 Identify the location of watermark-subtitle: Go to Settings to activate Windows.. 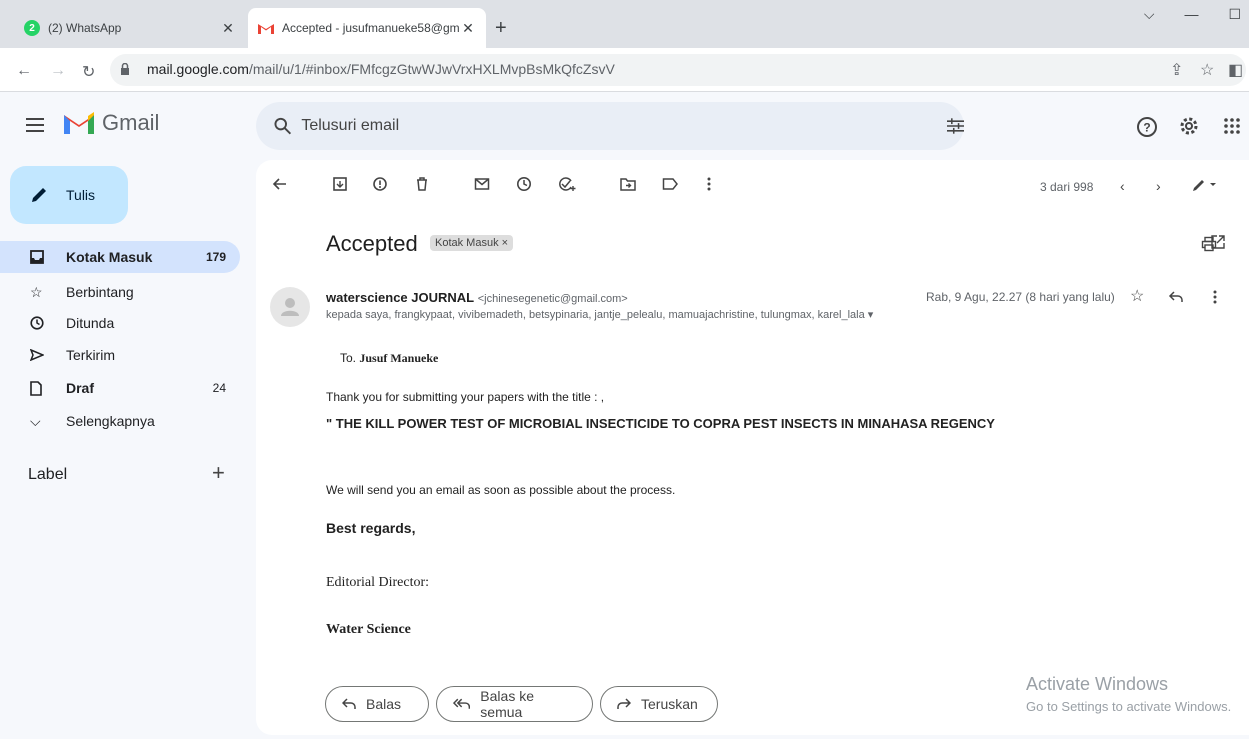
(1129, 706).